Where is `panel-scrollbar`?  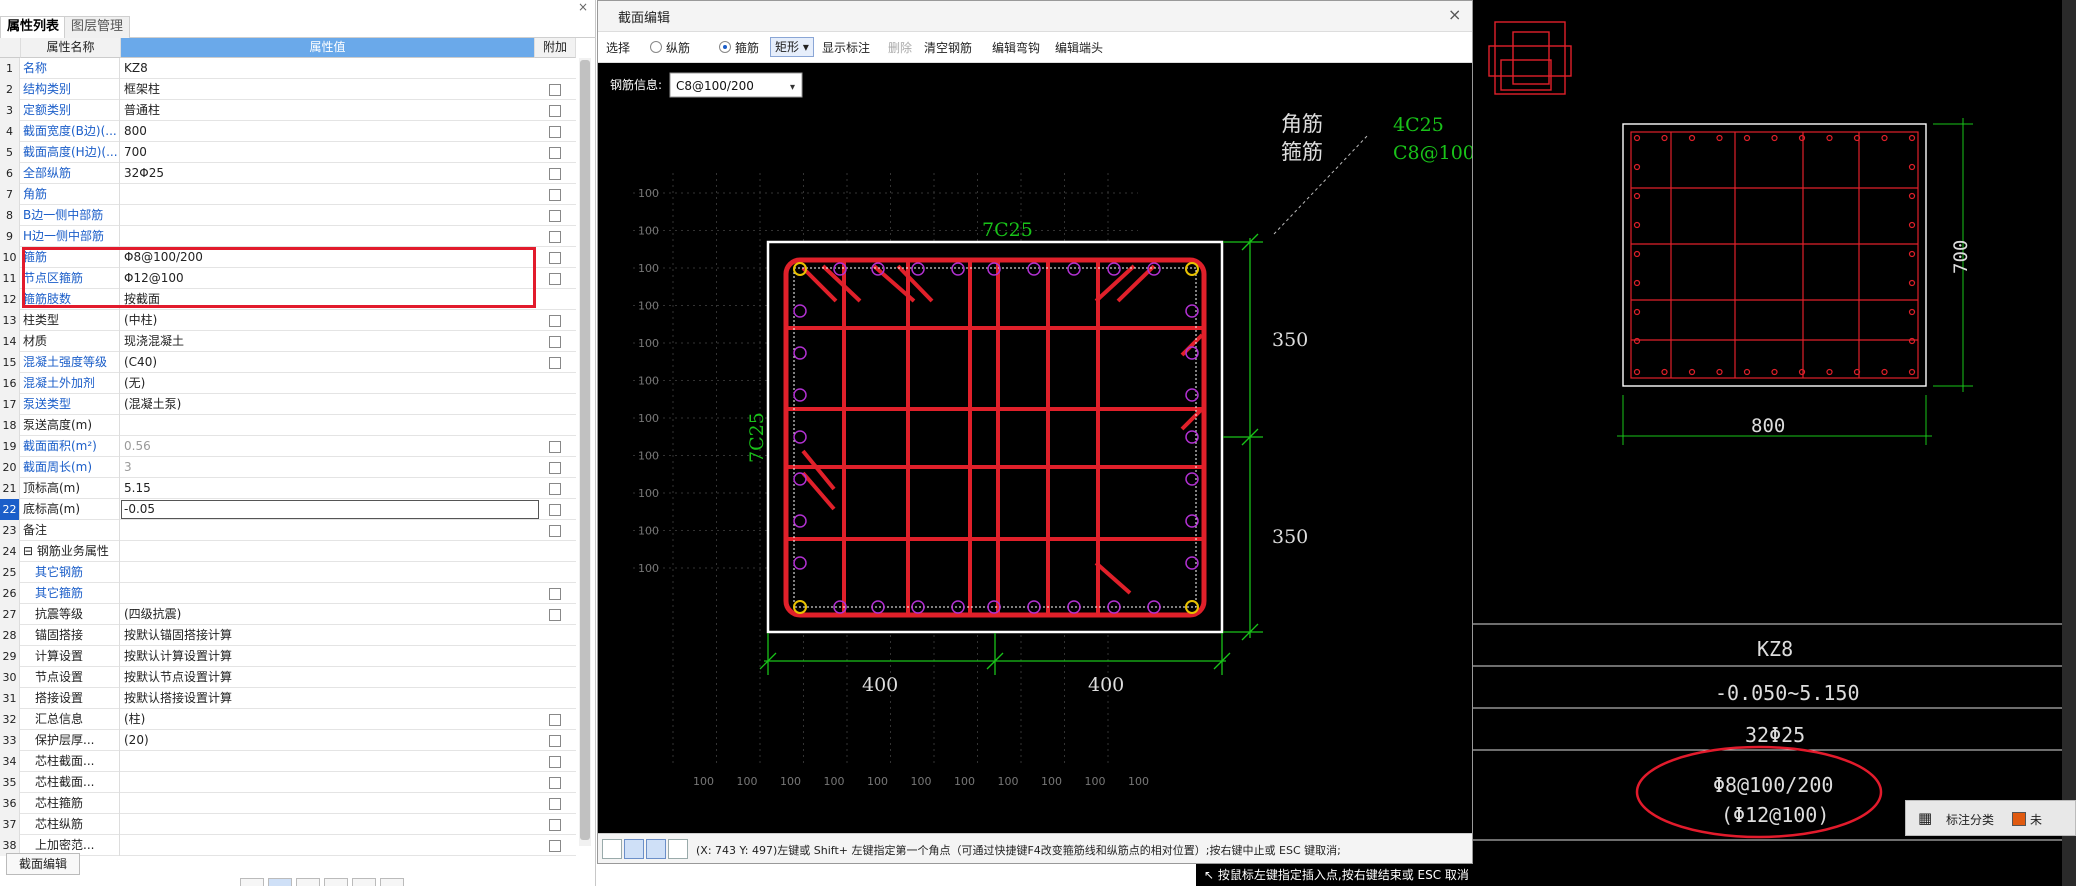 panel-scrollbar is located at coordinates (585, 452).